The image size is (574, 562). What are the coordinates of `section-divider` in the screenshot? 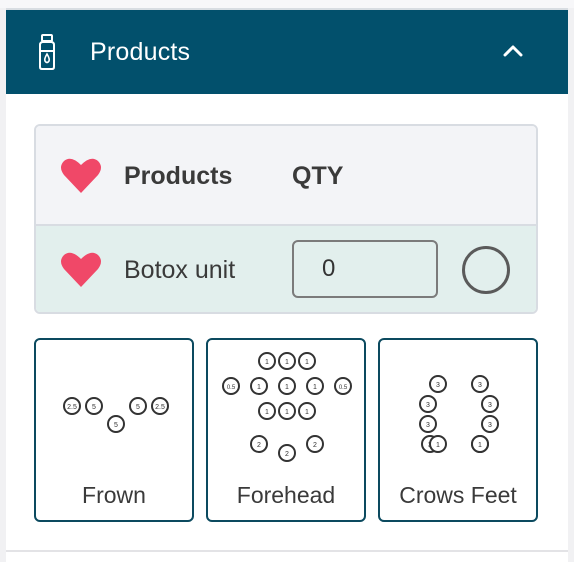 It's located at (287, 551).